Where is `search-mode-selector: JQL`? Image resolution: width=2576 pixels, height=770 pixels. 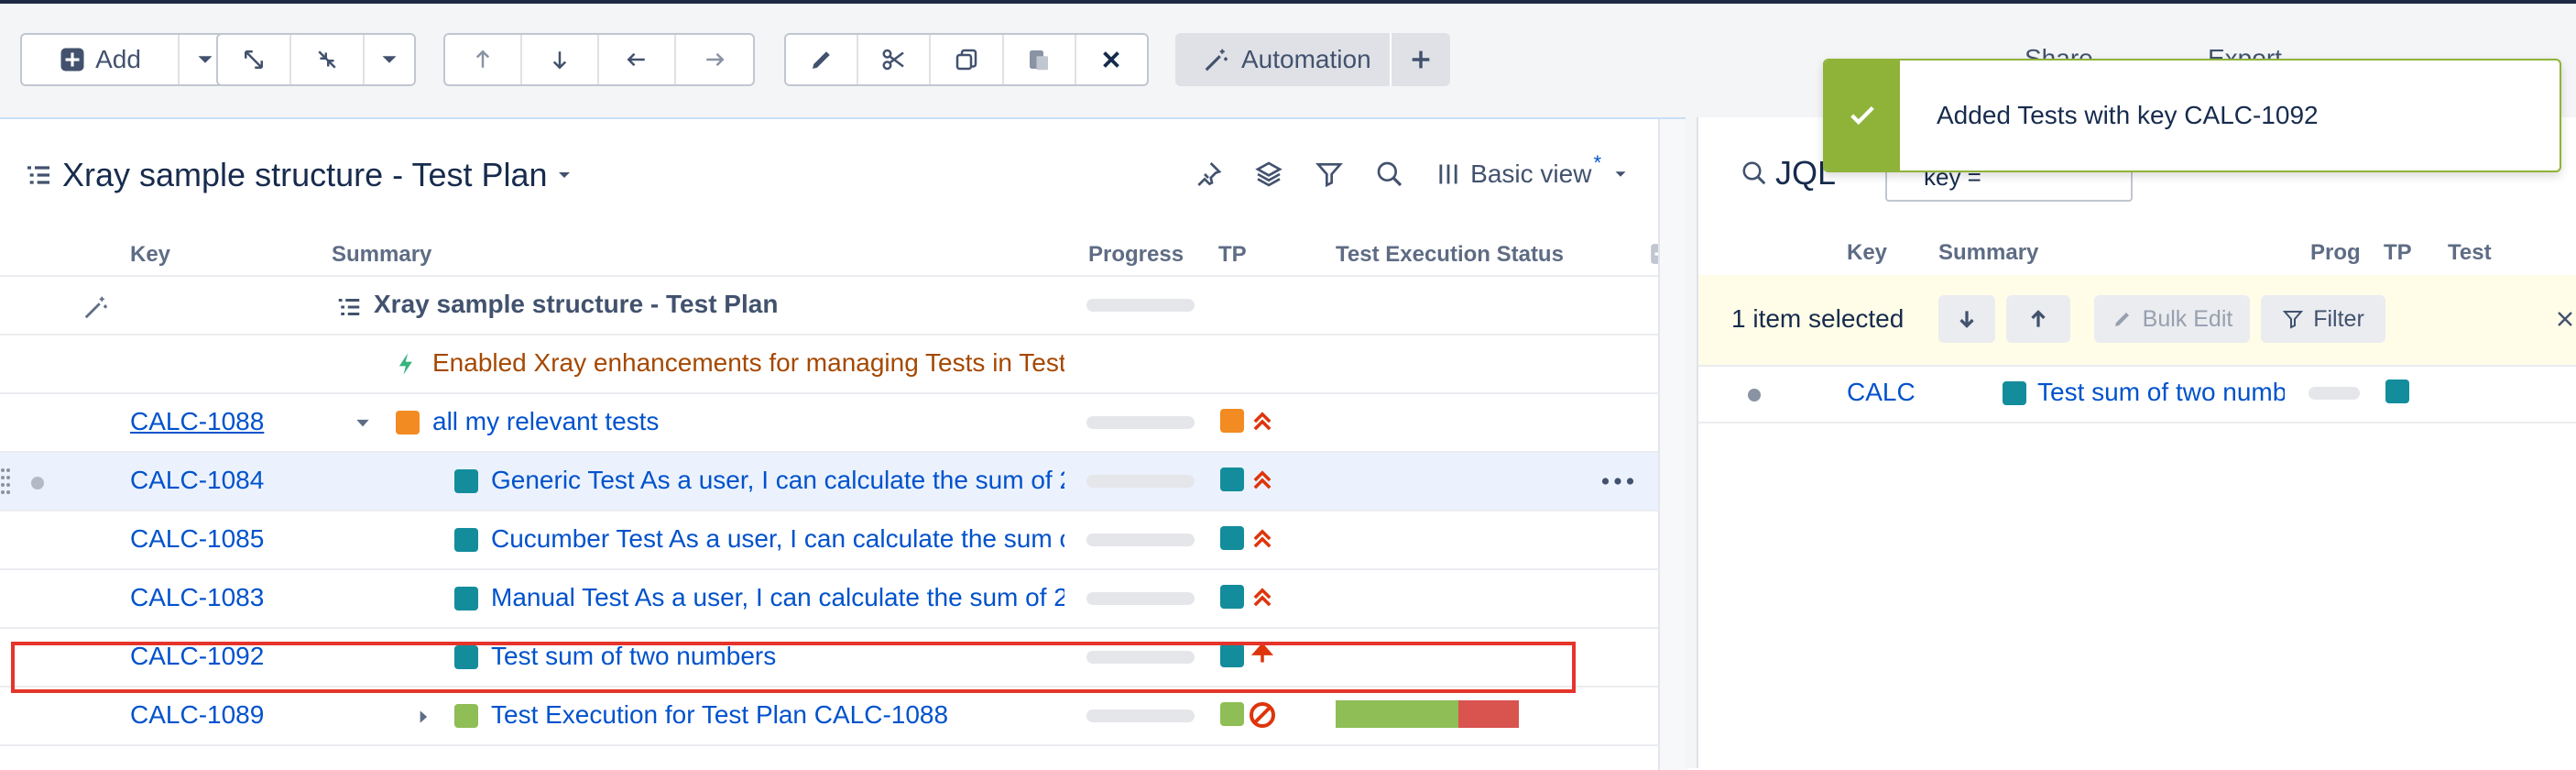 search-mode-selector: JQL is located at coordinates (1789, 173).